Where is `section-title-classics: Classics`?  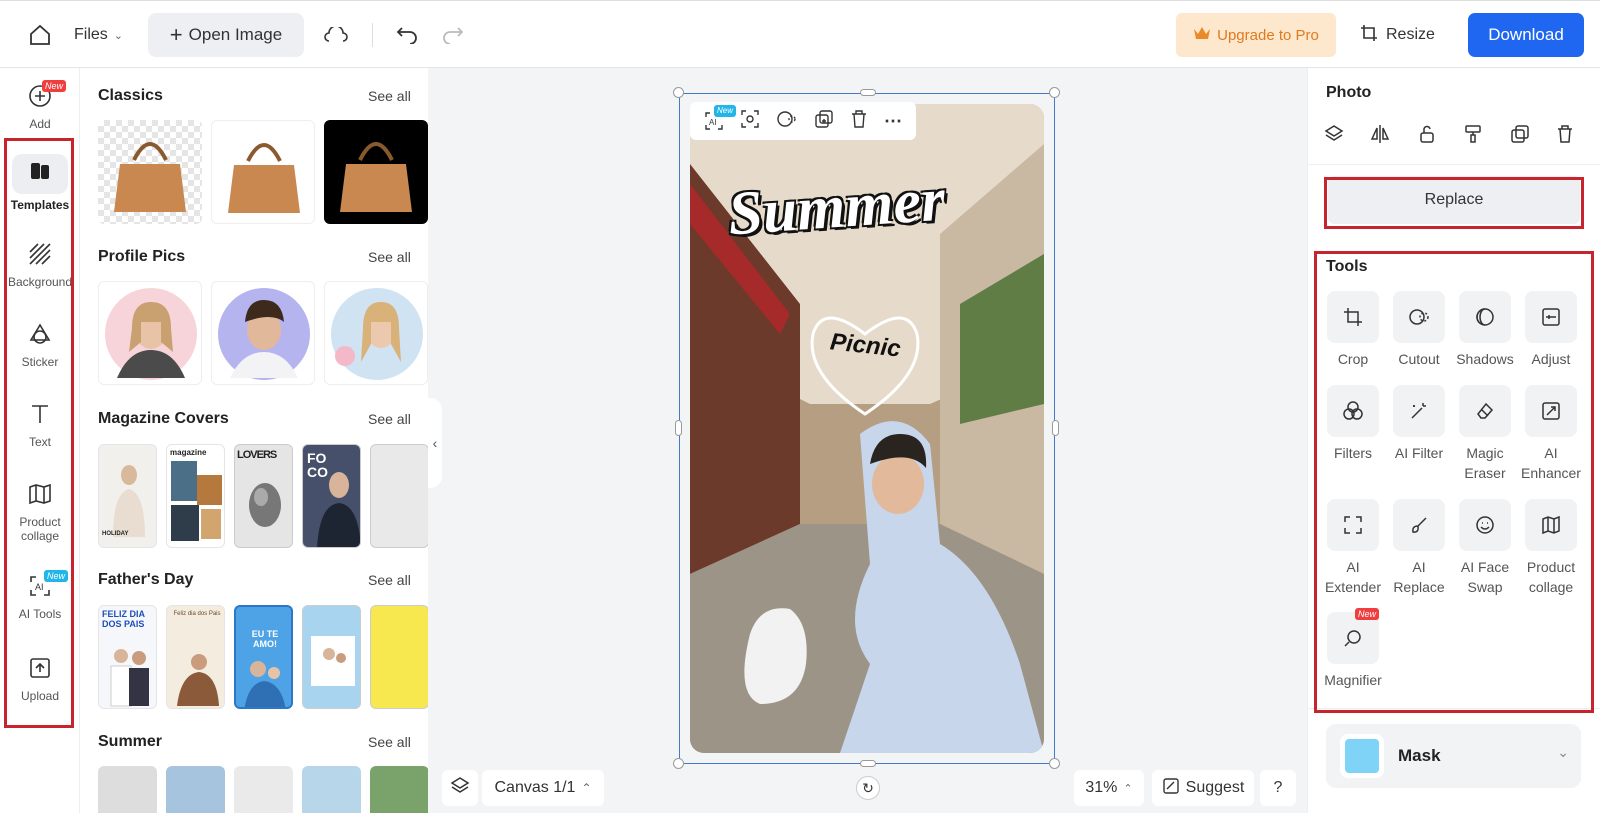 section-title-classics: Classics is located at coordinates (130, 95).